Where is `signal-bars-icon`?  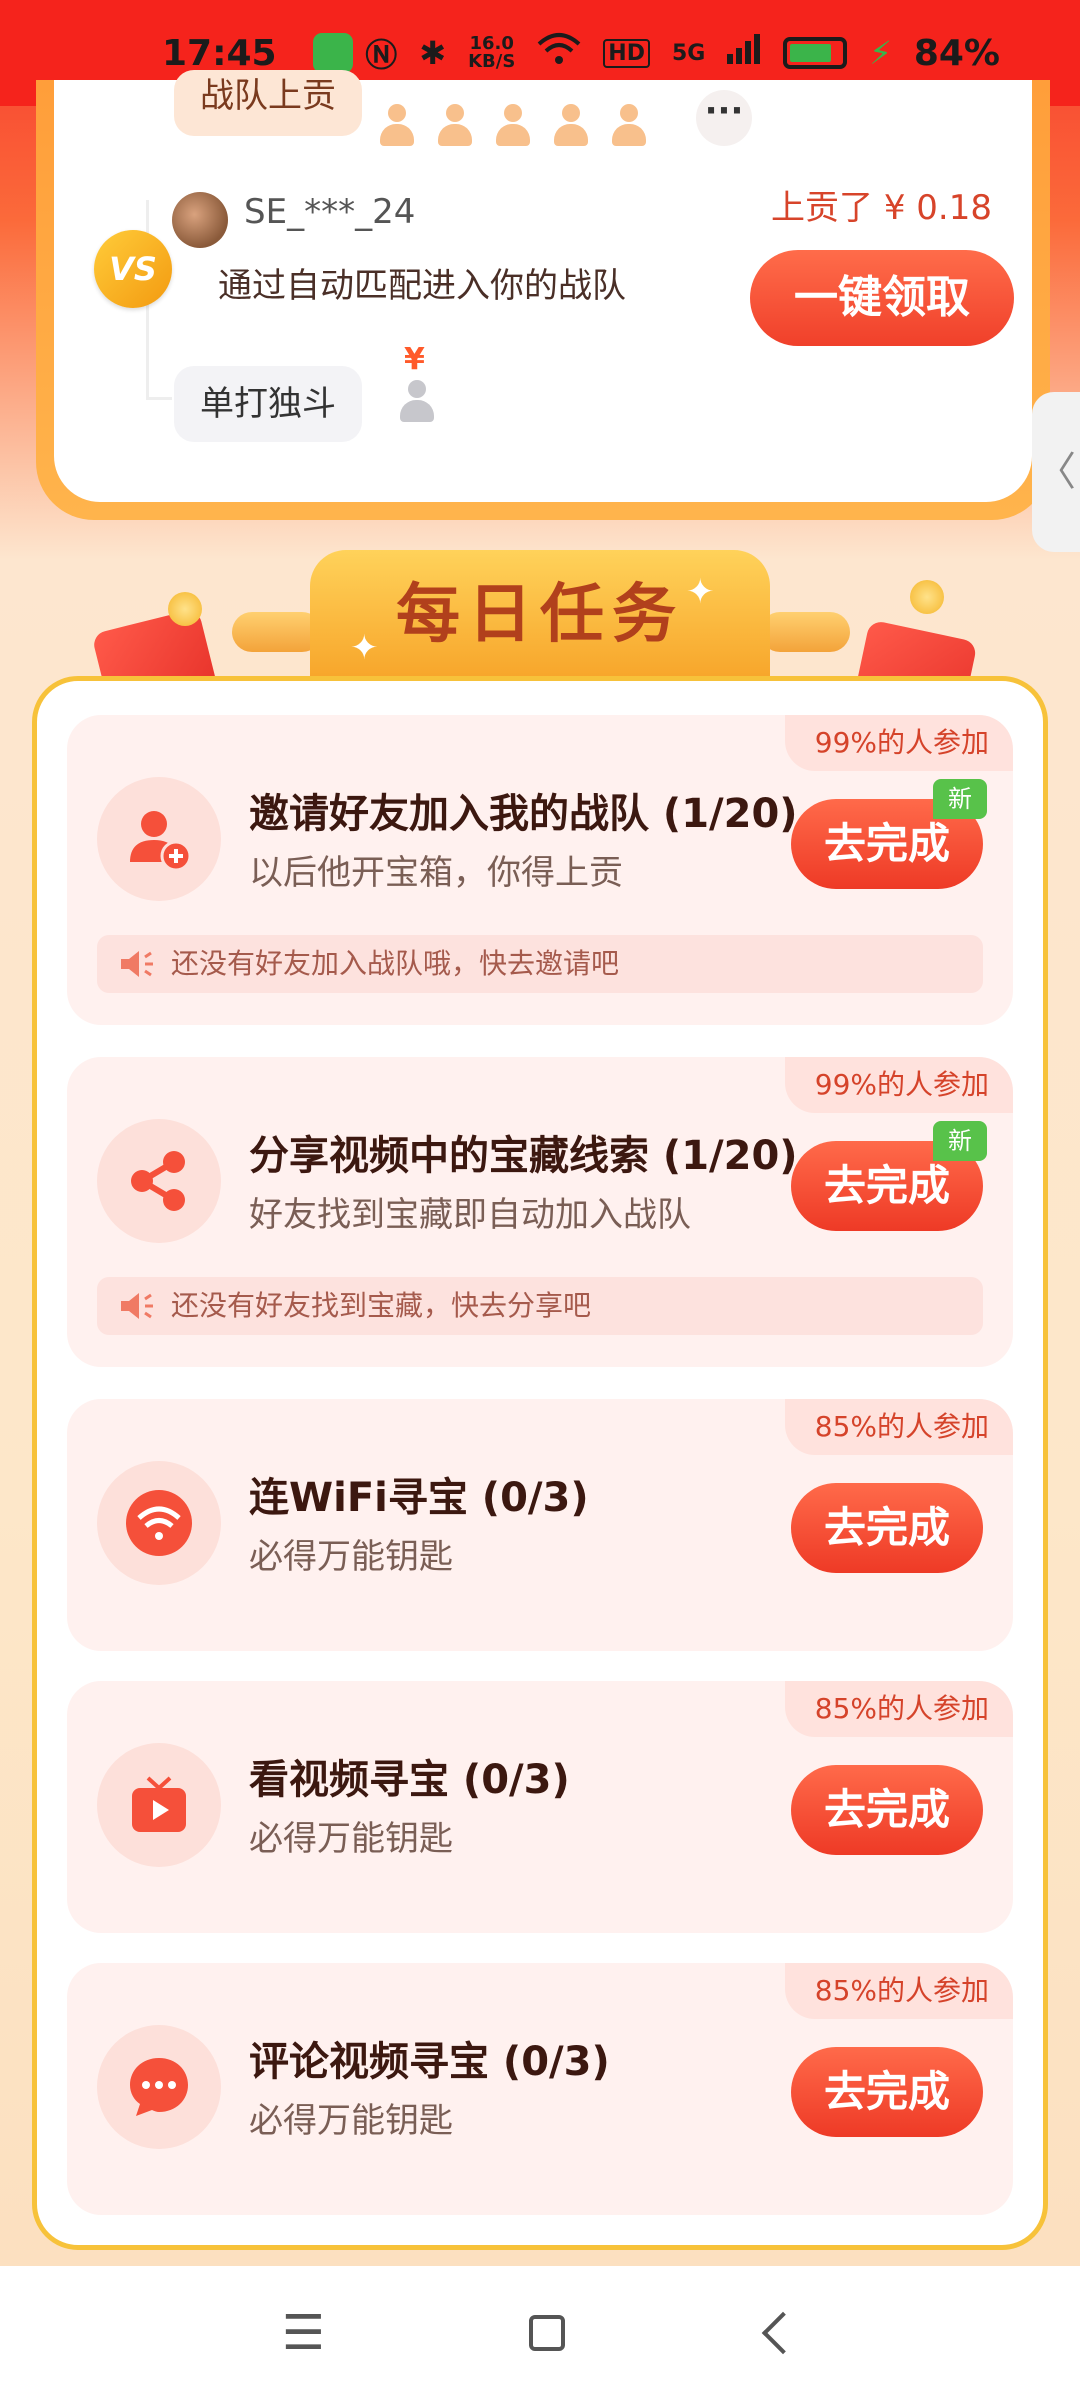
signal-bars-icon is located at coordinates (744, 53).